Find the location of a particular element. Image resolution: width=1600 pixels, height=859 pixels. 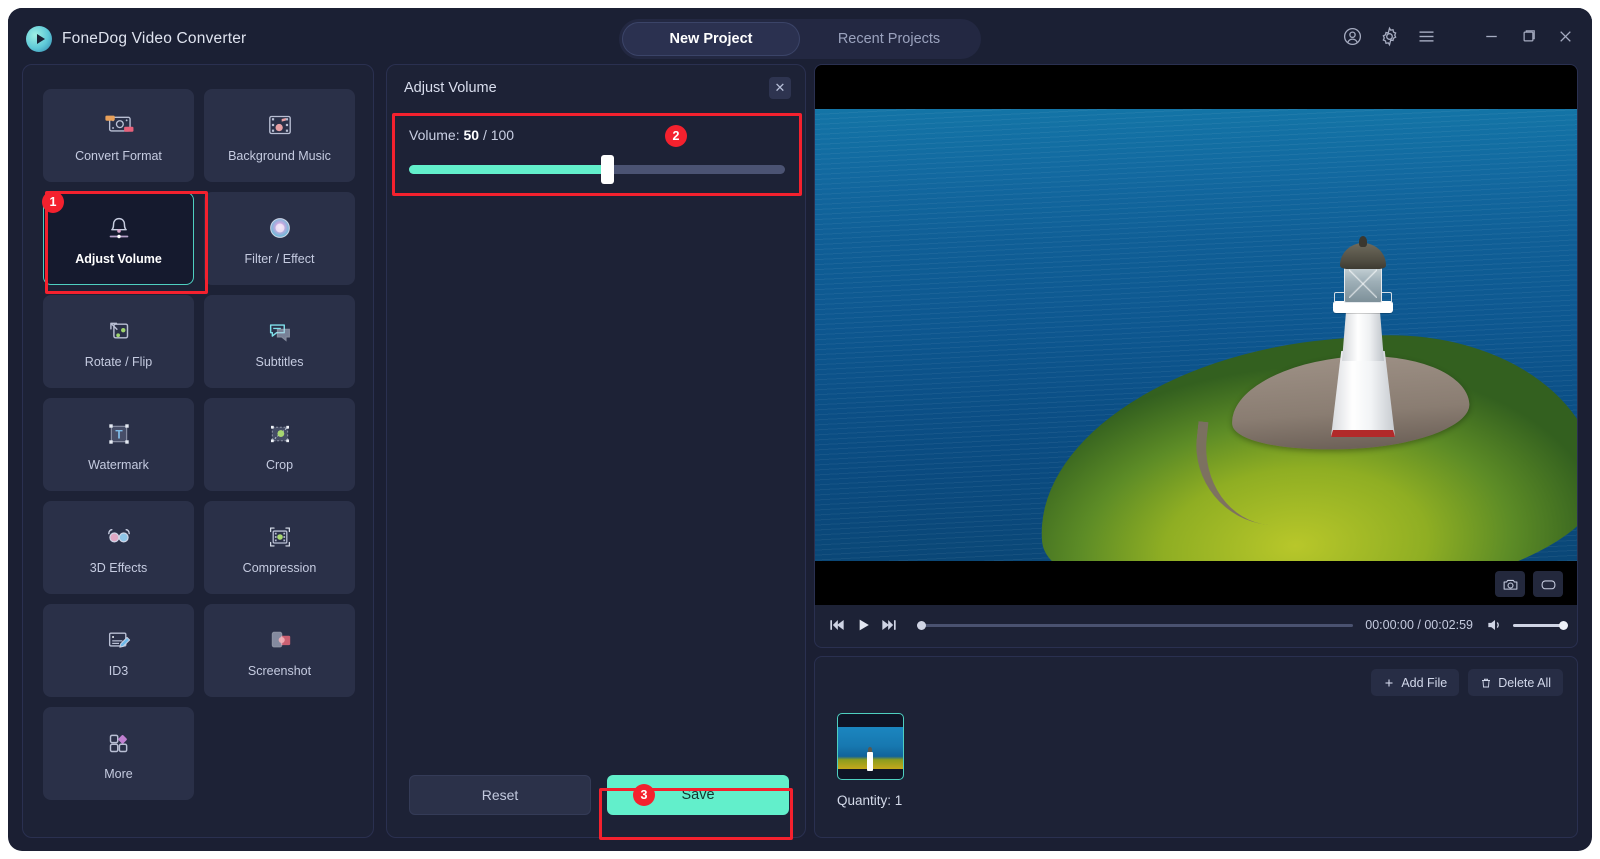

brand: FoneDog Video Converter is located at coordinates (136, 39).